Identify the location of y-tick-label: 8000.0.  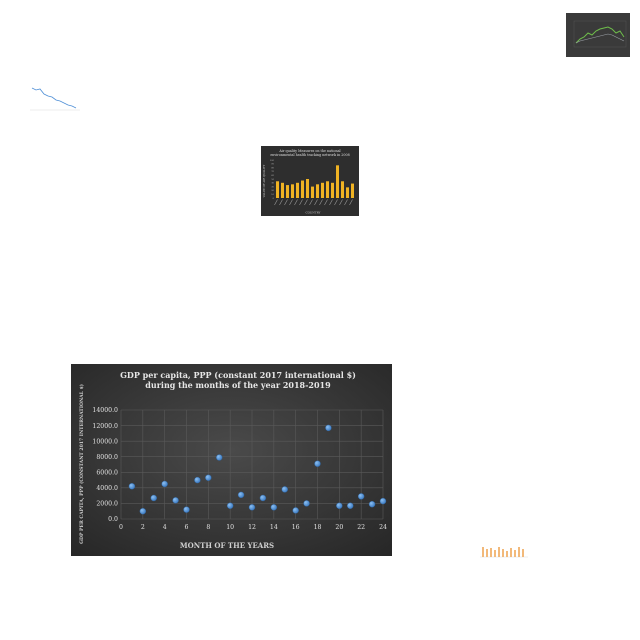
(107, 457).